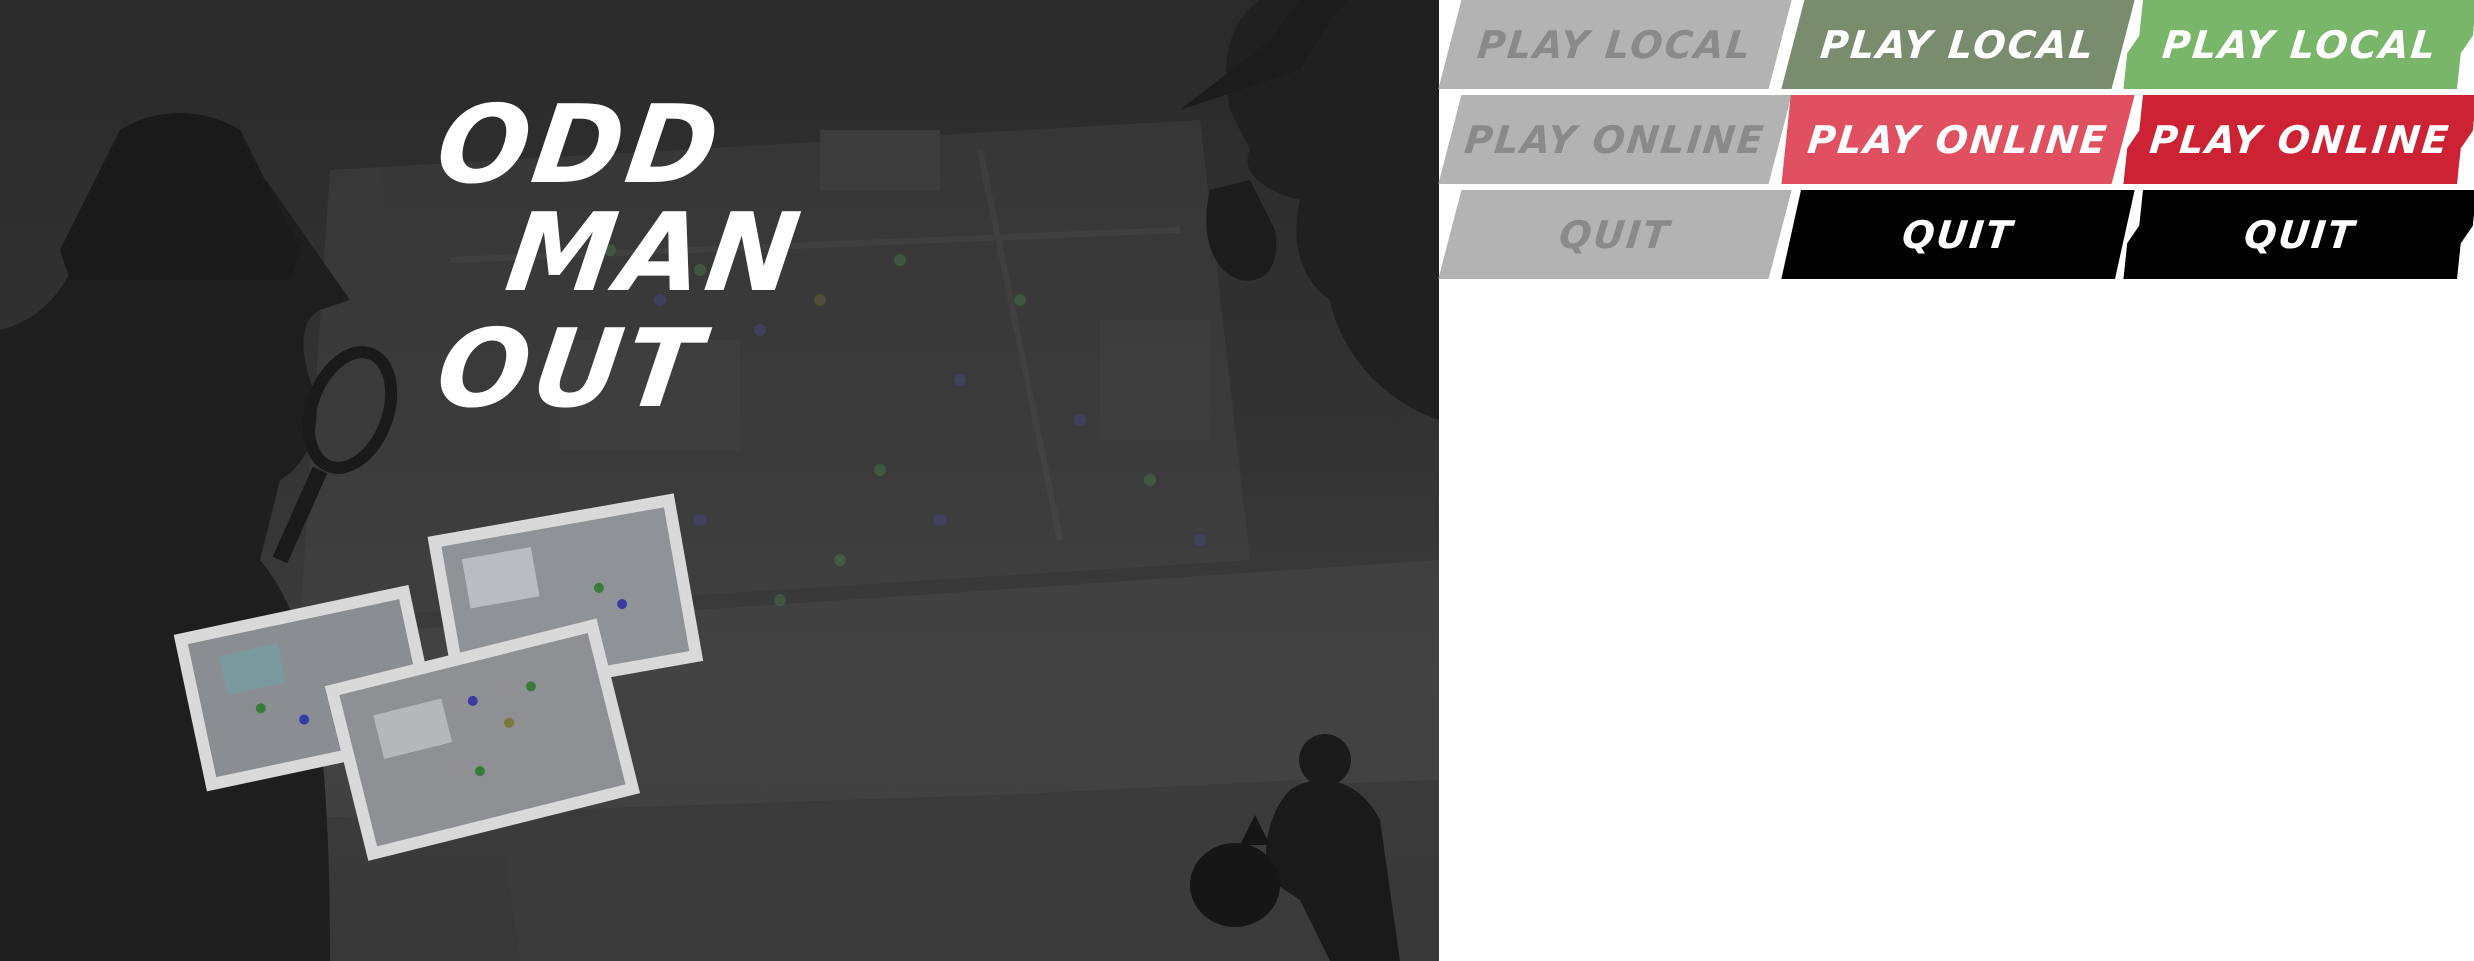 The width and height of the screenshot is (2474, 961). I want to click on play-online-button-hover: PLAY ONLINE, so click(2298, 139).